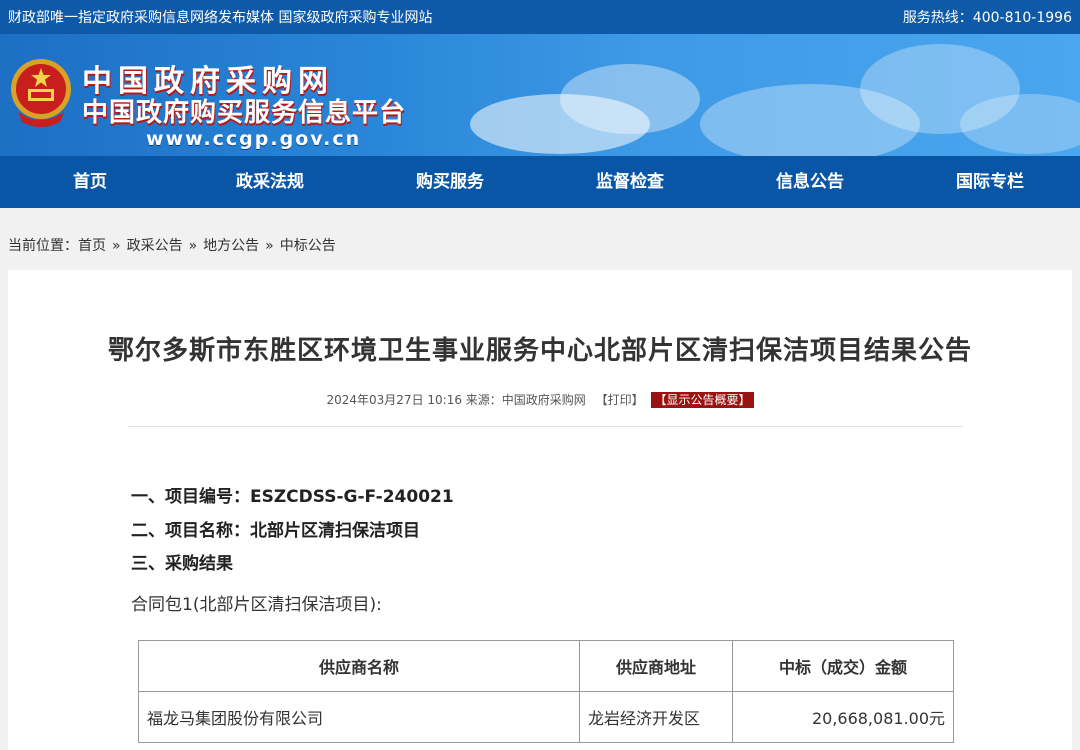  Describe the element at coordinates (90, 182) in the screenshot. I see `nav-item-home: 首页` at that location.